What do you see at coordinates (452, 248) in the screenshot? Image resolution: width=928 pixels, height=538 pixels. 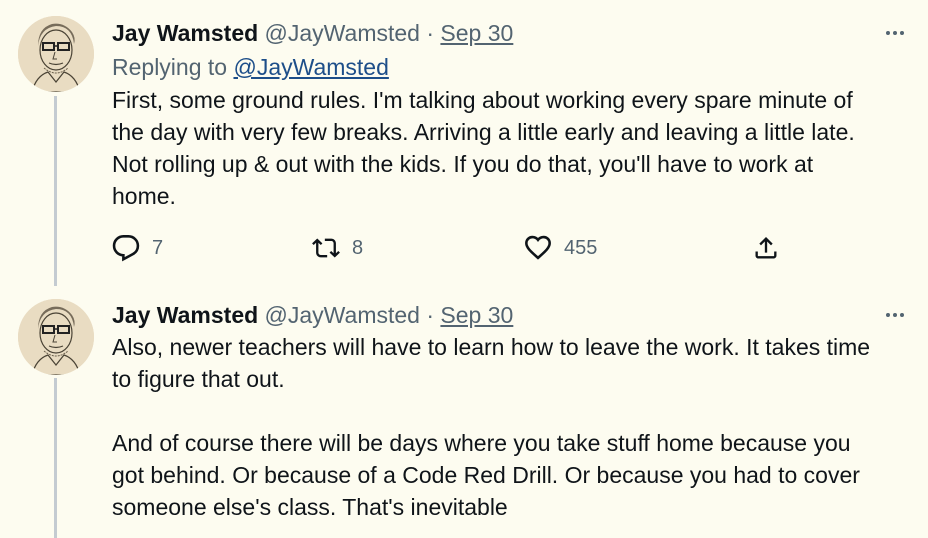 I see `tweet-actions: 7 8 455` at bounding box center [452, 248].